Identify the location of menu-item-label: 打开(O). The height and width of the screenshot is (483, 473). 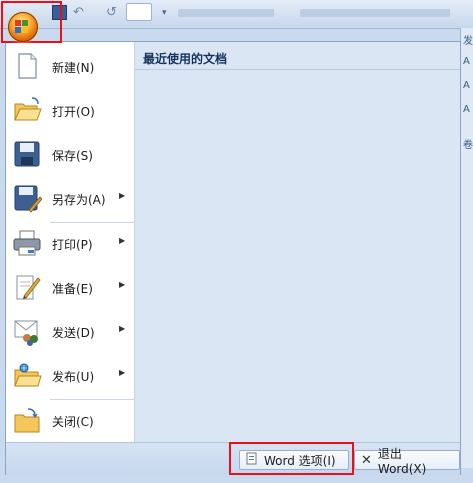
(73, 112).